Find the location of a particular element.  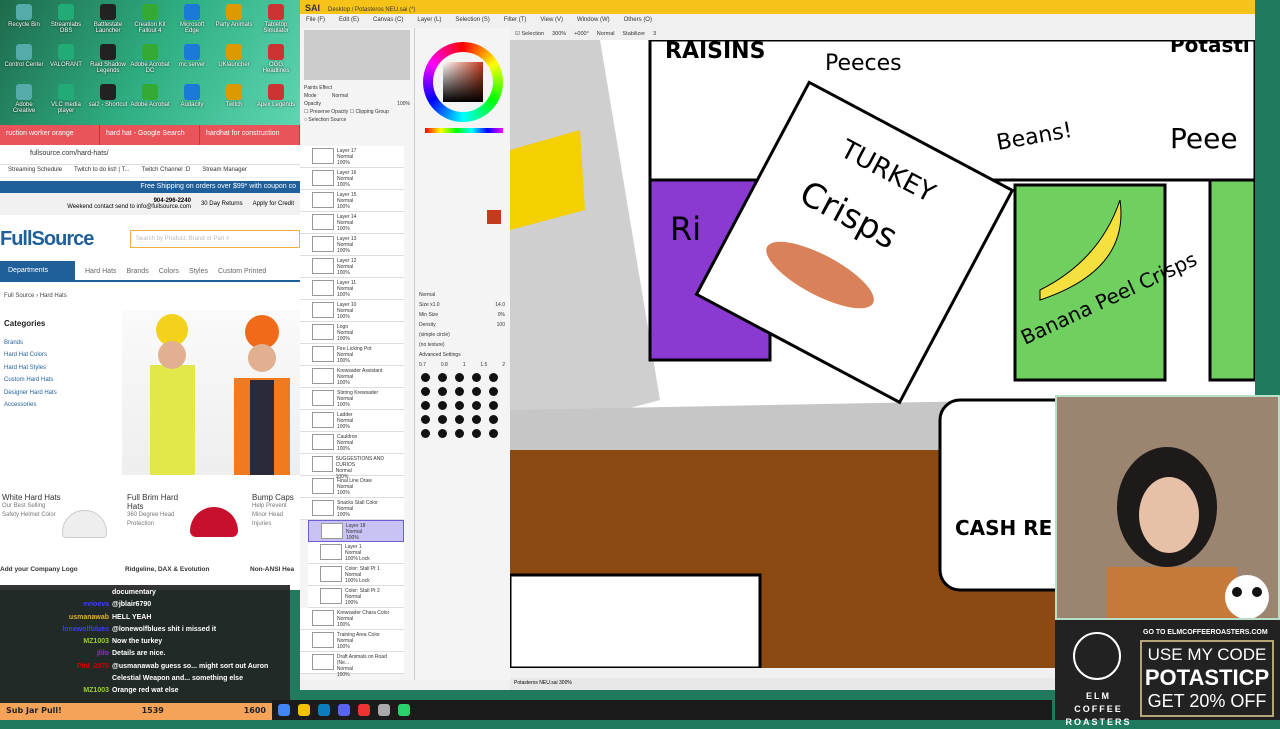

selection-source-checkbox: ○ Selection Source is located at coordinates (357, 120).